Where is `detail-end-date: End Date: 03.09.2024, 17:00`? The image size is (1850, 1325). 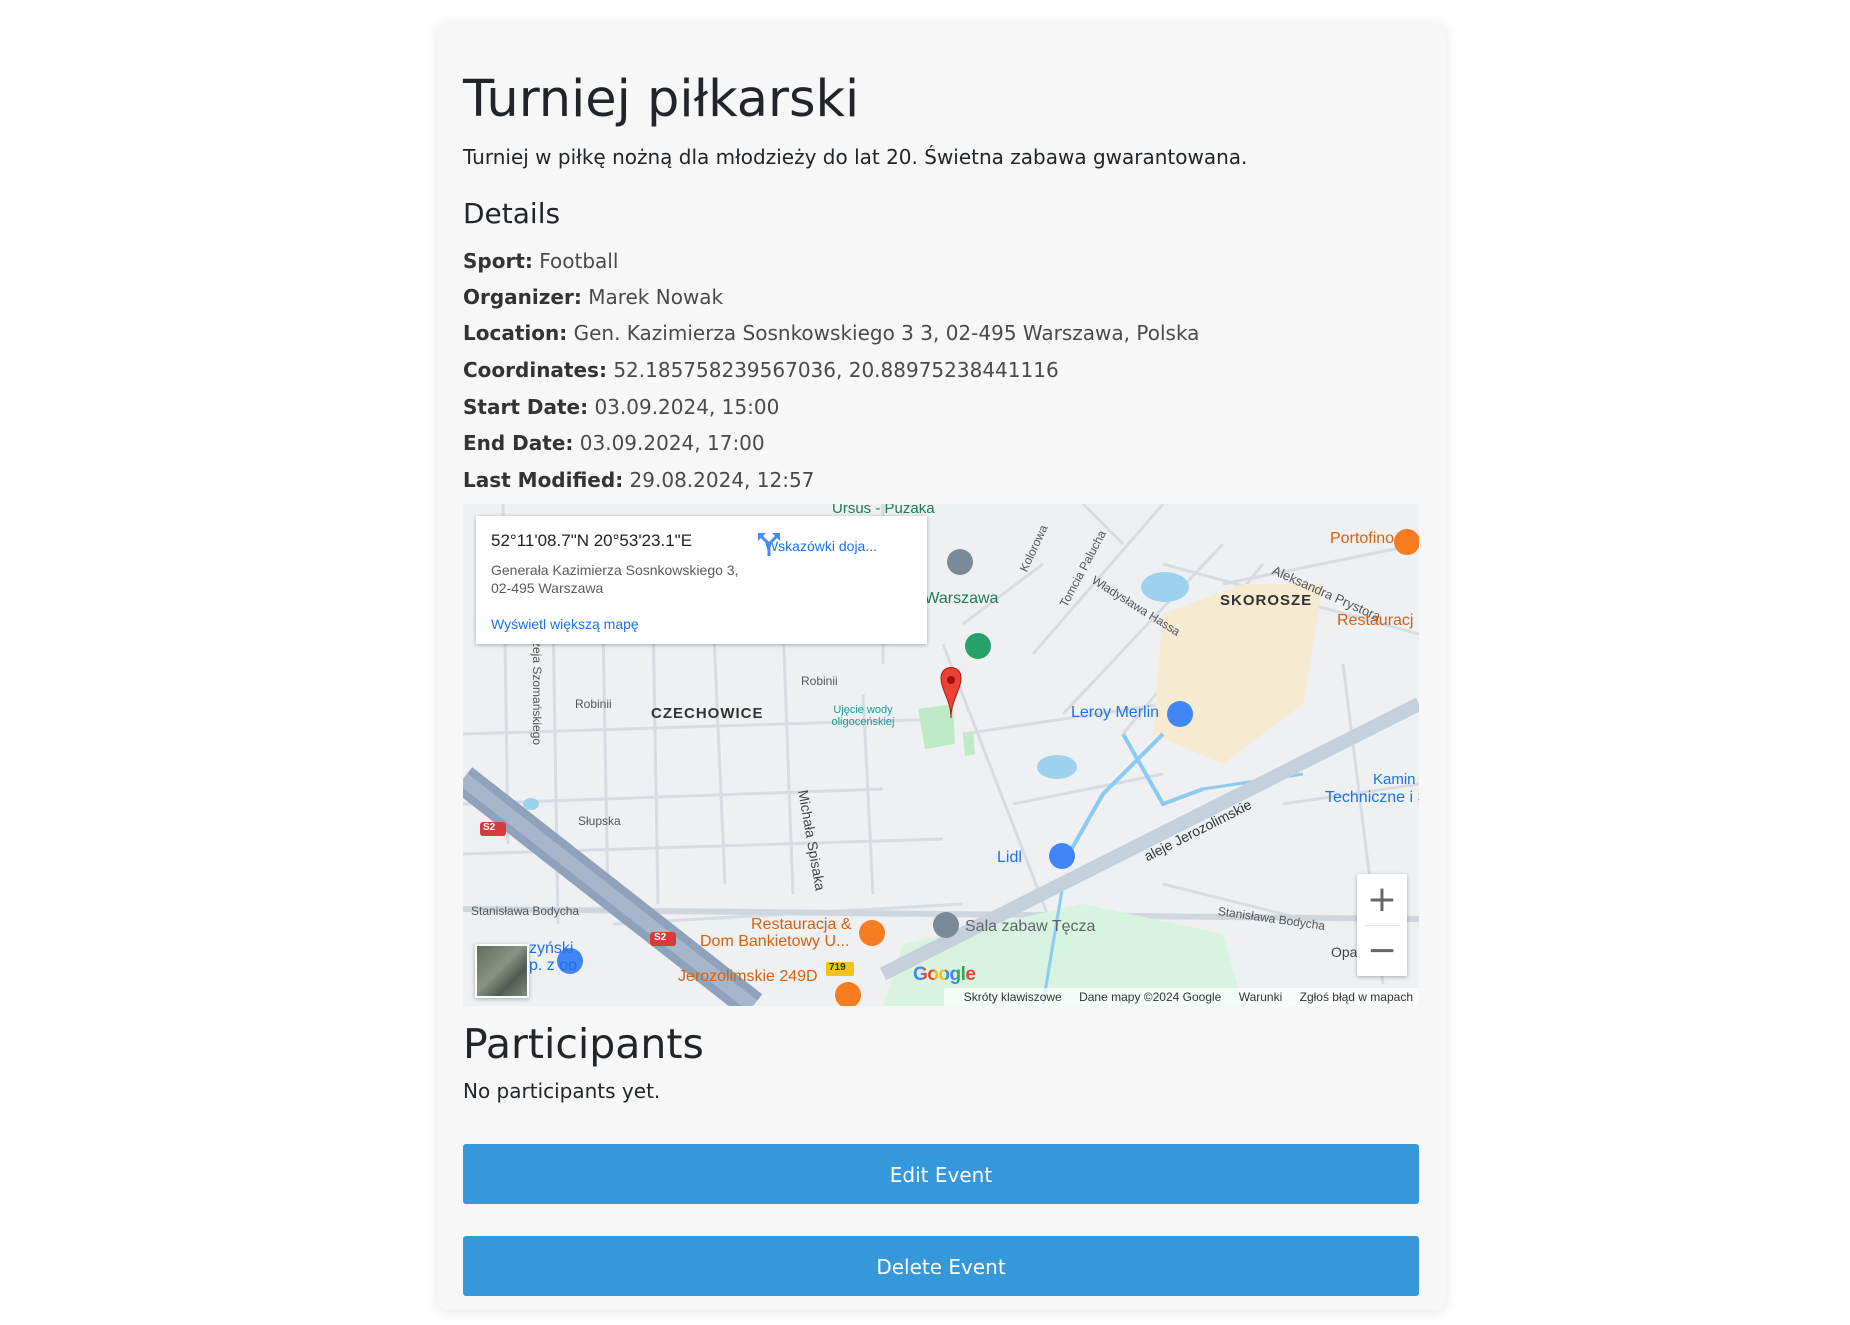
detail-end-date: End Date: 03.09.2024, 17:00 is located at coordinates (614, 443).